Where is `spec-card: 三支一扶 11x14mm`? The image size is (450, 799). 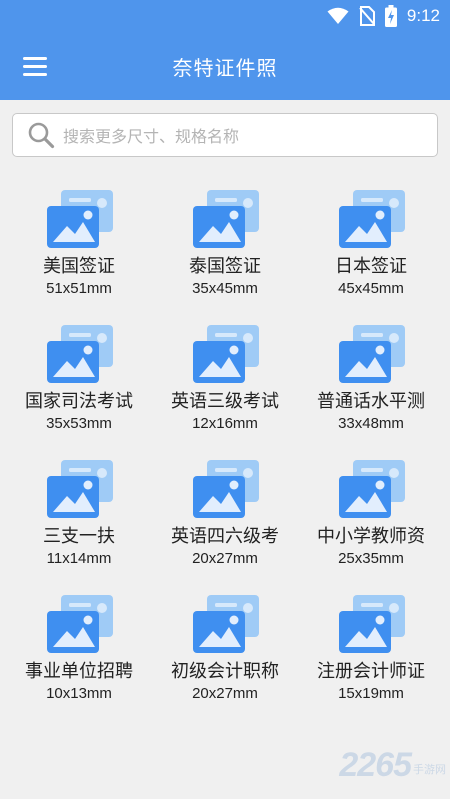 spec-card: 三支一扶 11x14mm is located at coordinates (79, 515).